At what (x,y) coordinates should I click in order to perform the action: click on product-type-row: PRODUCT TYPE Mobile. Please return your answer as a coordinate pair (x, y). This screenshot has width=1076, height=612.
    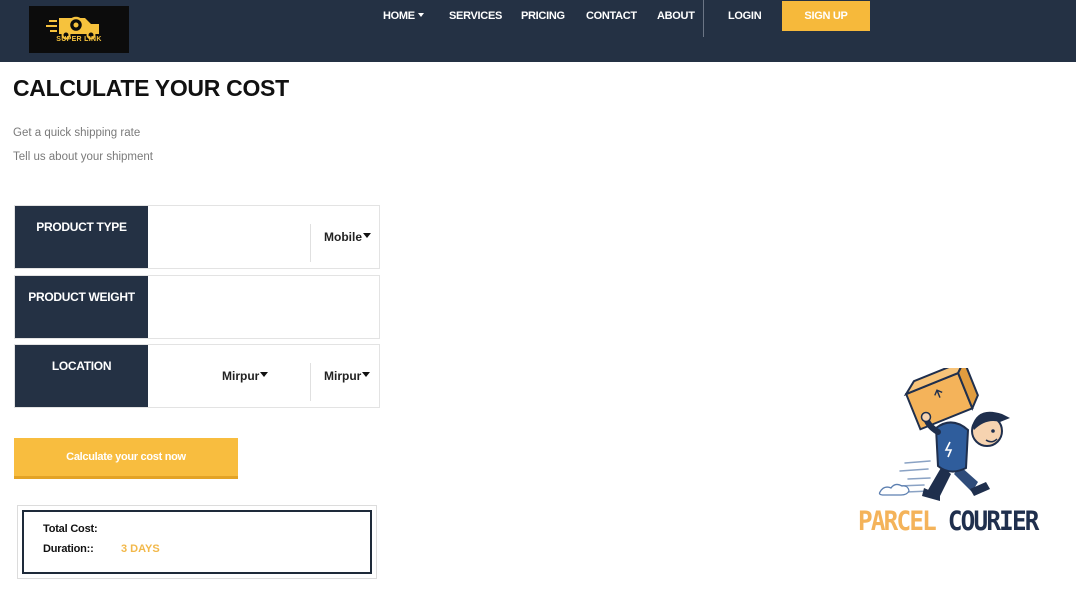
    Looking at the image, I should click on (197, 237).